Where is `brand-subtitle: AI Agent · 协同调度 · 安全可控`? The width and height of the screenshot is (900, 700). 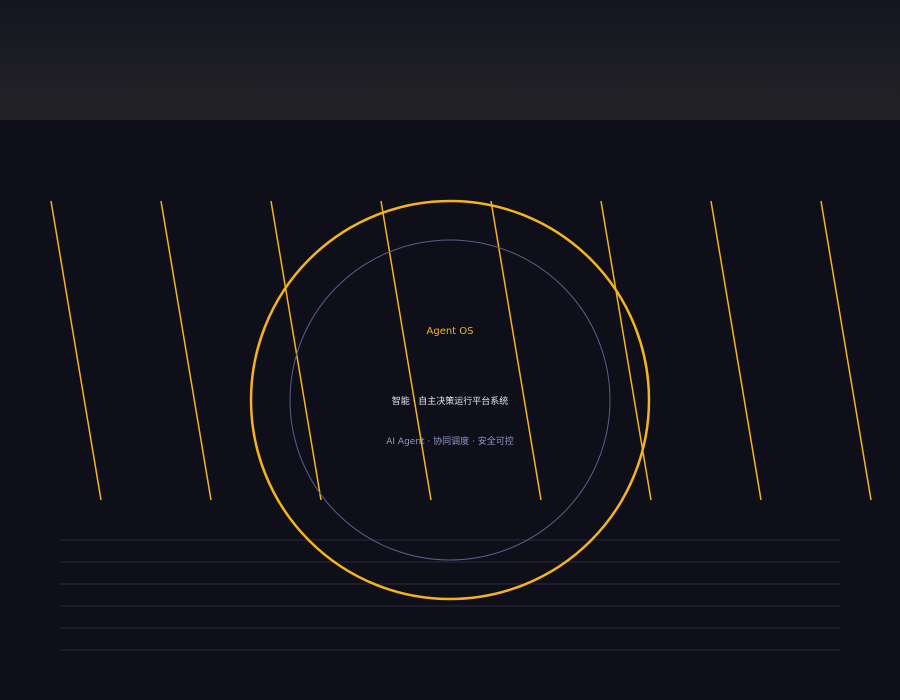
brand-subtitle: AI Agent · 协同调度 · 安全可控 is located at coordinates (449, 441).